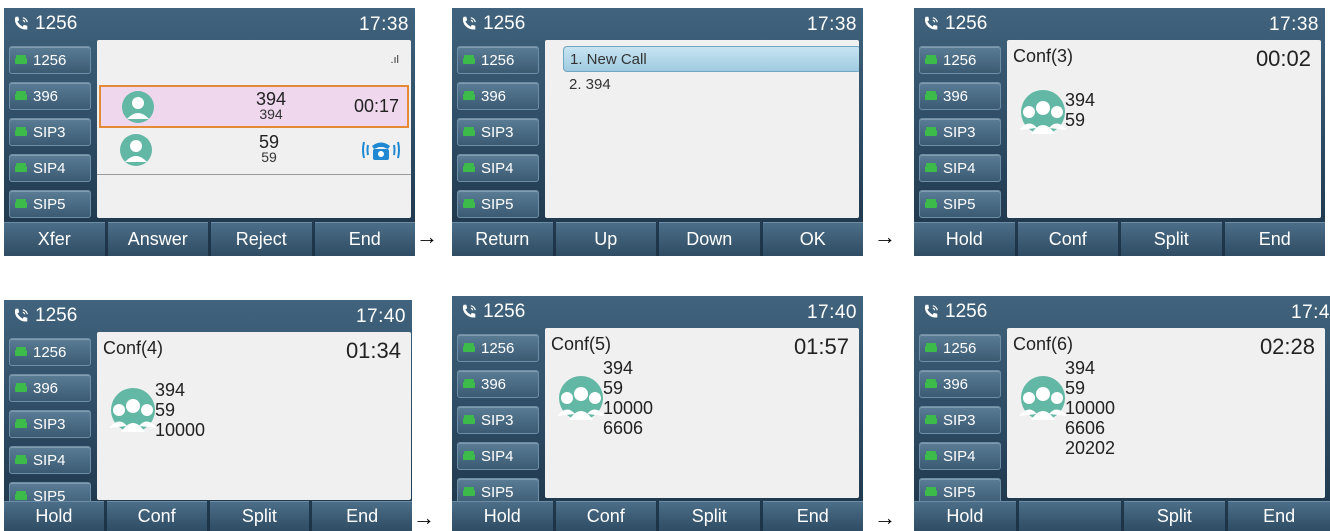  Describe the element at coordinates (1069, 516) in the screenshot. I see `softkey-blank` at that location.